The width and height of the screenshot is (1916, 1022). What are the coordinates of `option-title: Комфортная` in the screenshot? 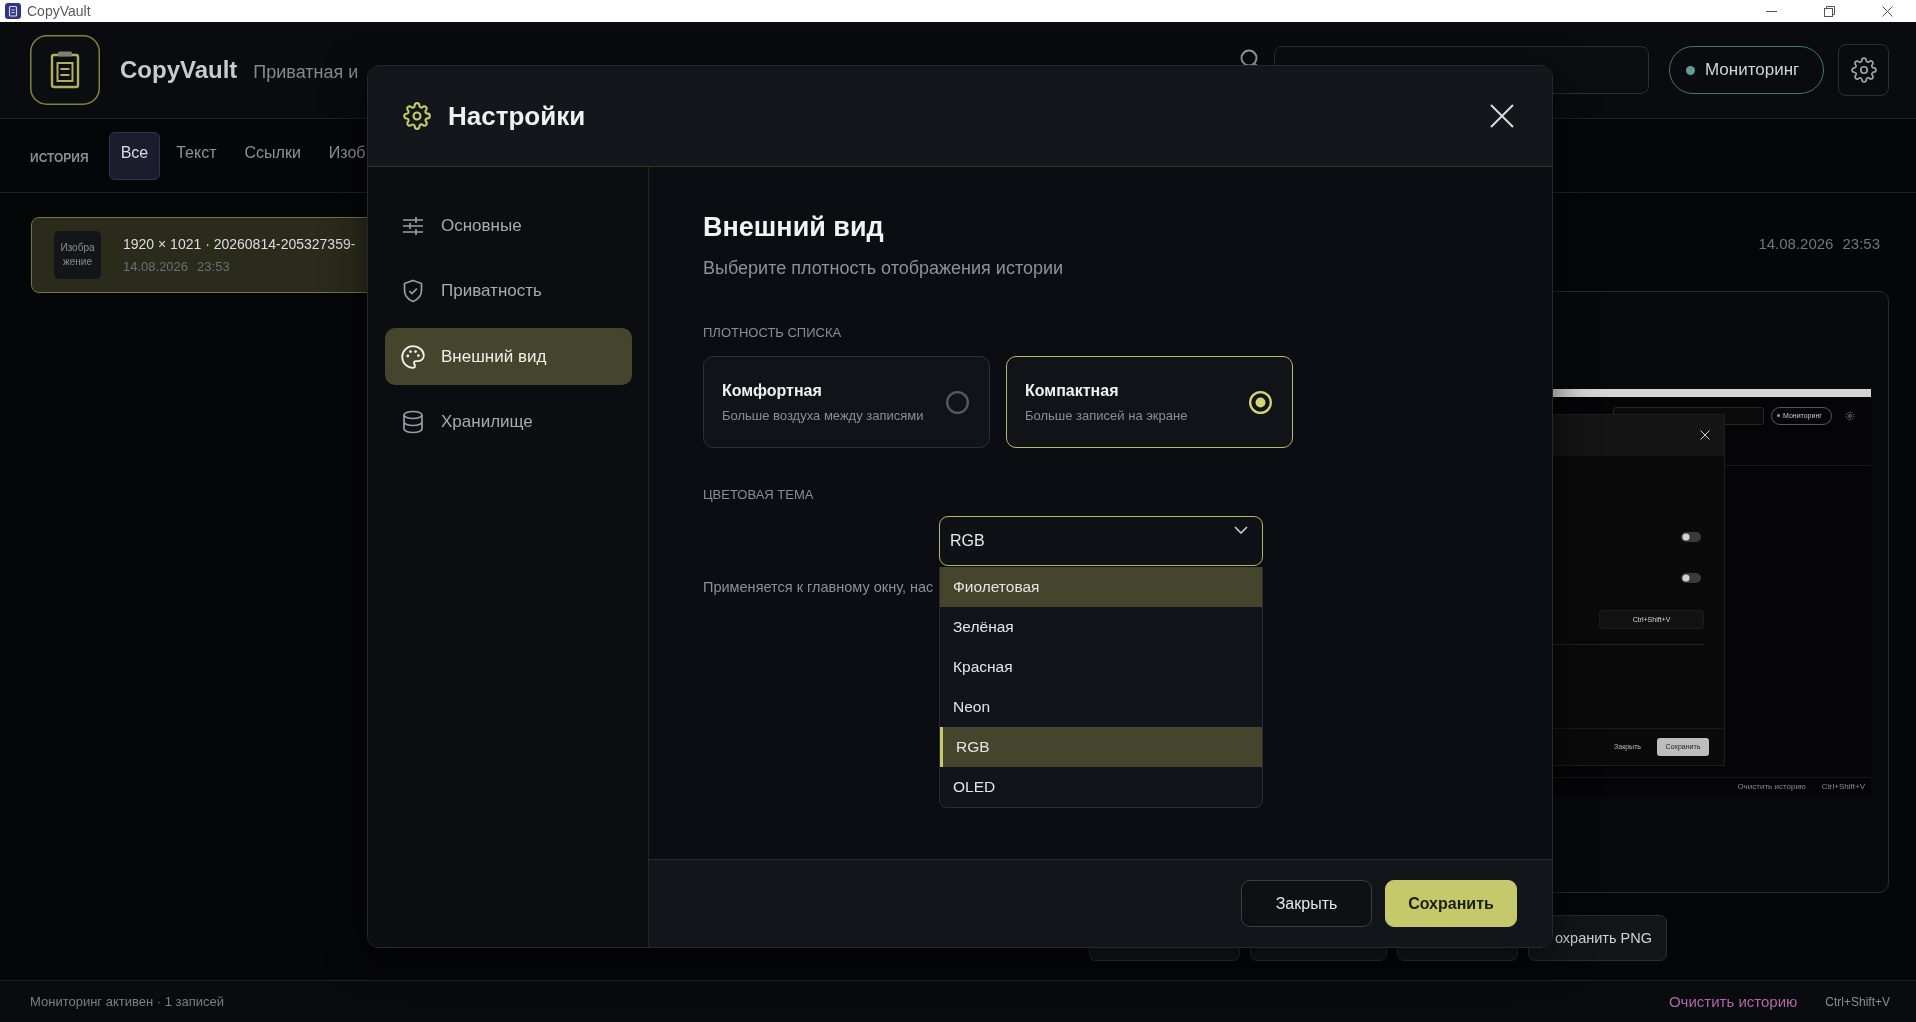 It's located at (772, 390).